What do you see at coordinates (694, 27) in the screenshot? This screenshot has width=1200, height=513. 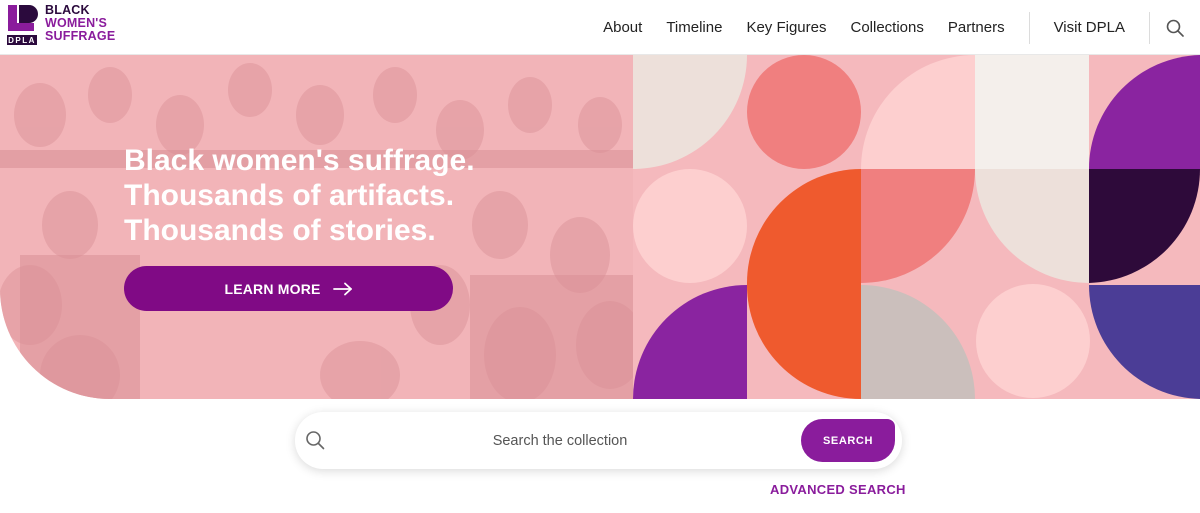 I see `nav-timeline: Timeline` at bounding box center [694, 27].